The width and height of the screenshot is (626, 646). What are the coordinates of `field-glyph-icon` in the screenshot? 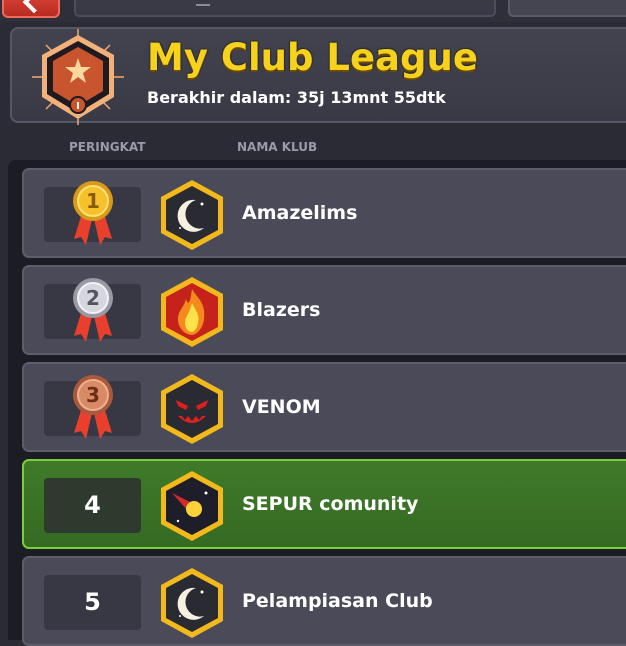 It's located at (203, 3).